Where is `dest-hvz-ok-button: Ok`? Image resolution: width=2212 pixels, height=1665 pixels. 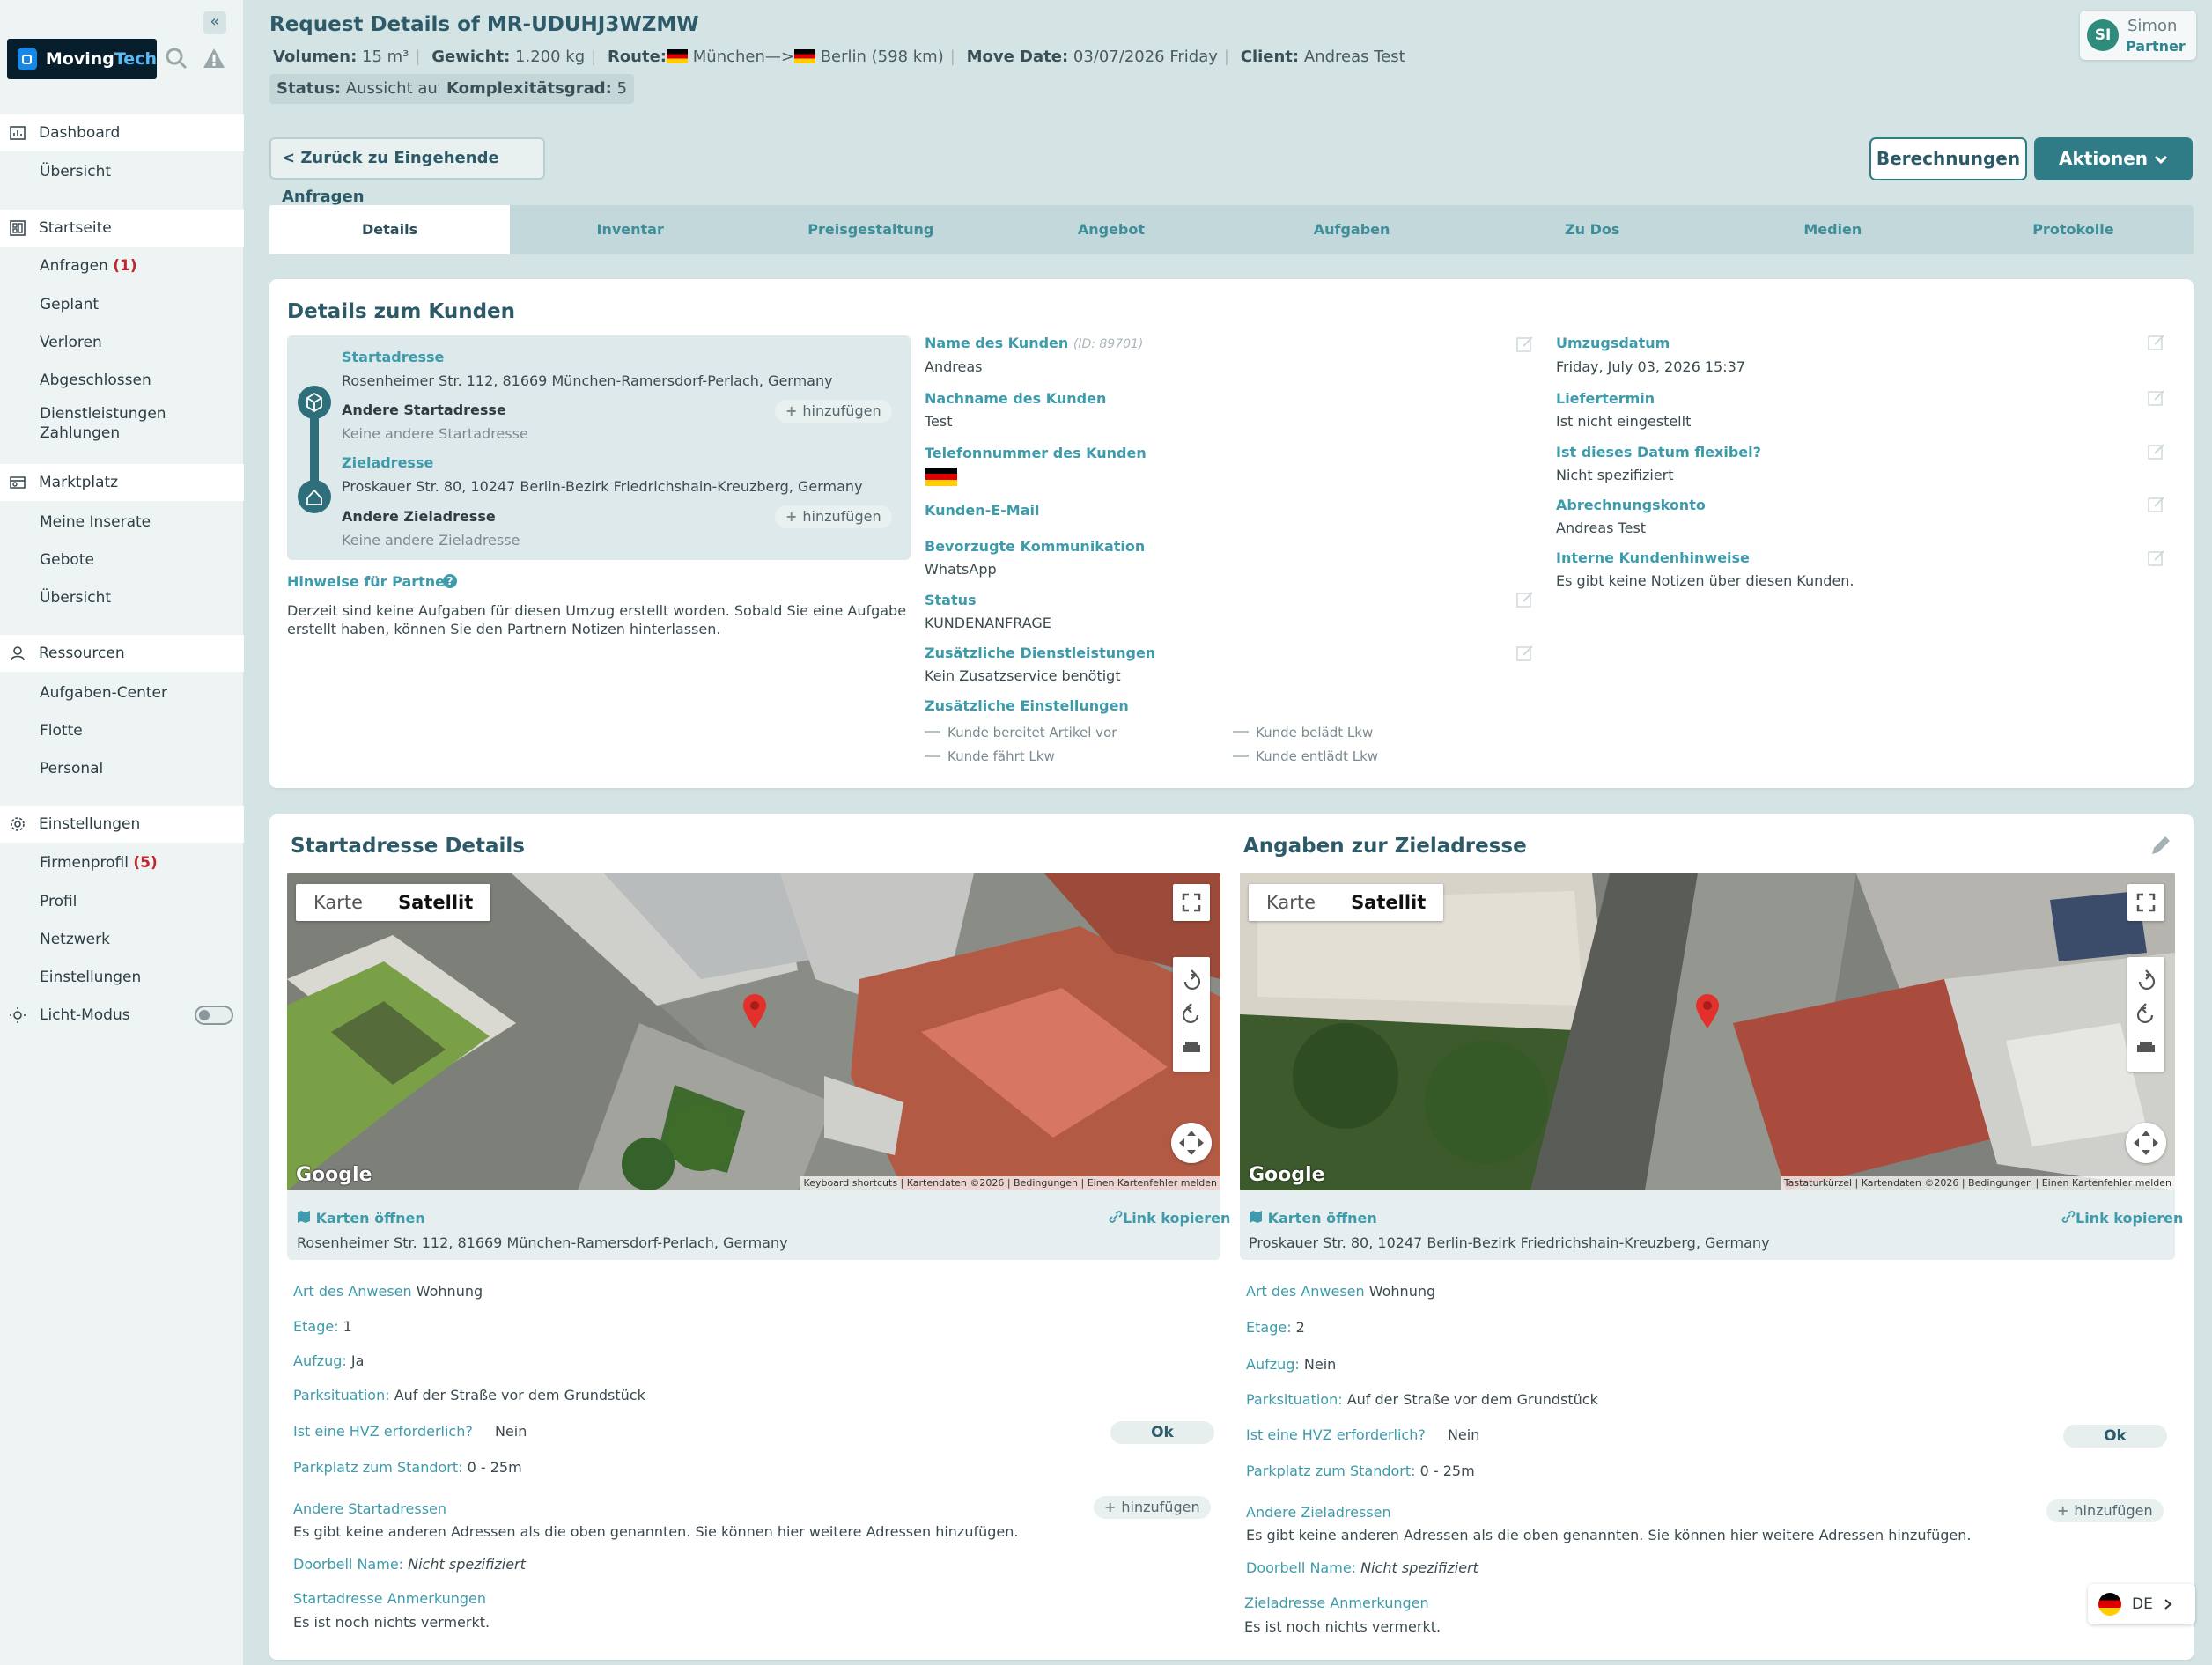
dest-hvz-ok-button: Ok is located at coordinates (2115, 1437).